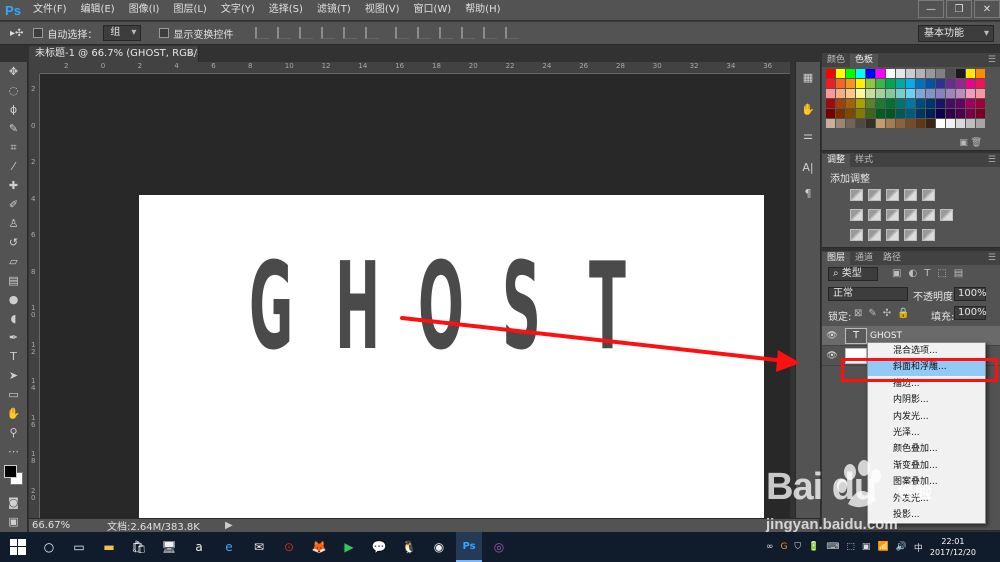 This screenshot has height=562, width=1000. What do you see at coordinates (928, 195) in the screenshot?
I see `vibrance-icon` at bounding box center [928, 195].